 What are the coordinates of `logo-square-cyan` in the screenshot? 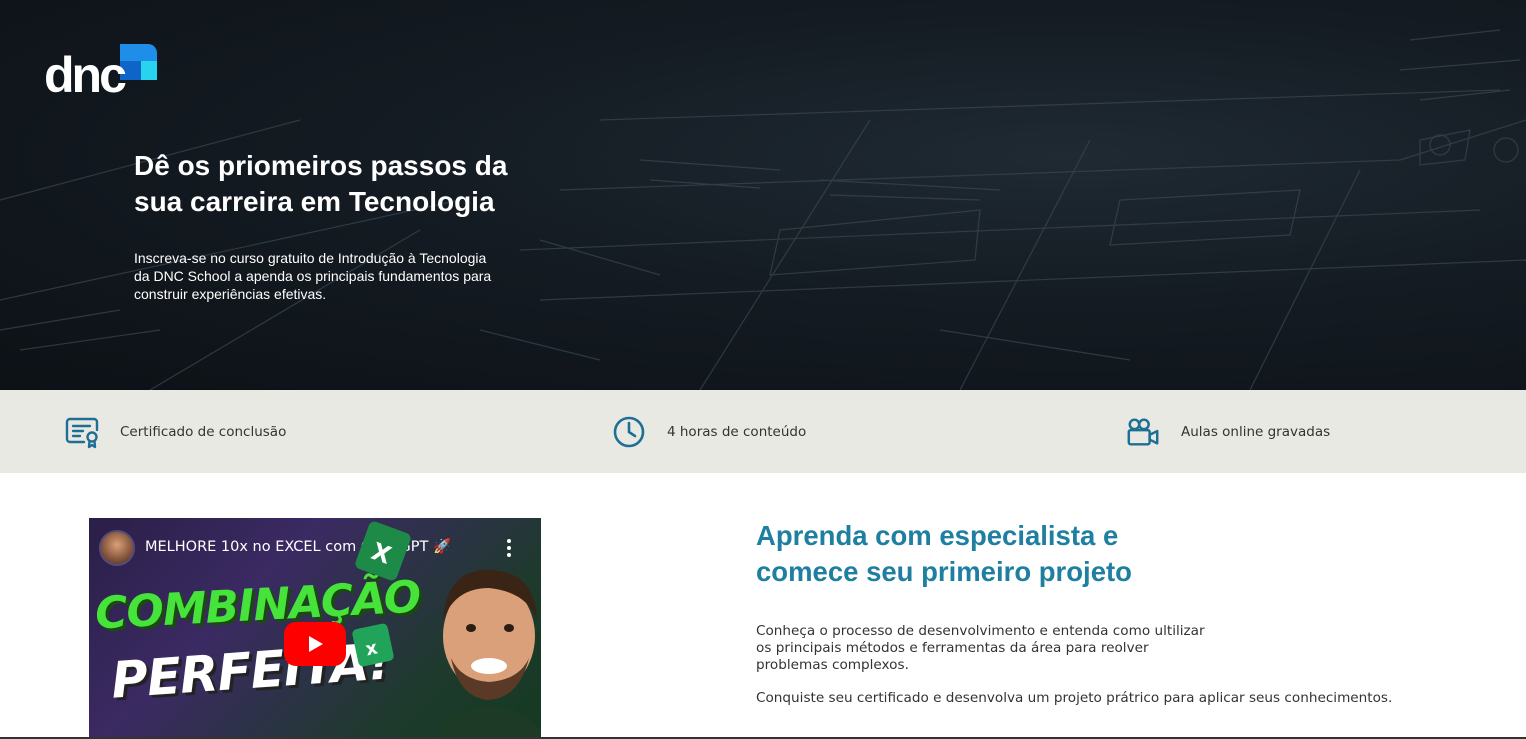 It's located at (149, 70).